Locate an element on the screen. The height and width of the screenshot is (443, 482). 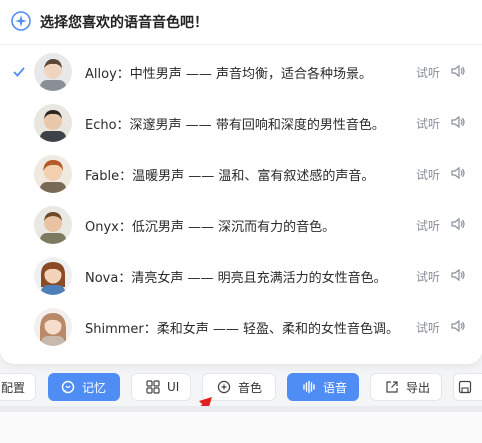
avatar-alloy is located at coordinates (53, 72).